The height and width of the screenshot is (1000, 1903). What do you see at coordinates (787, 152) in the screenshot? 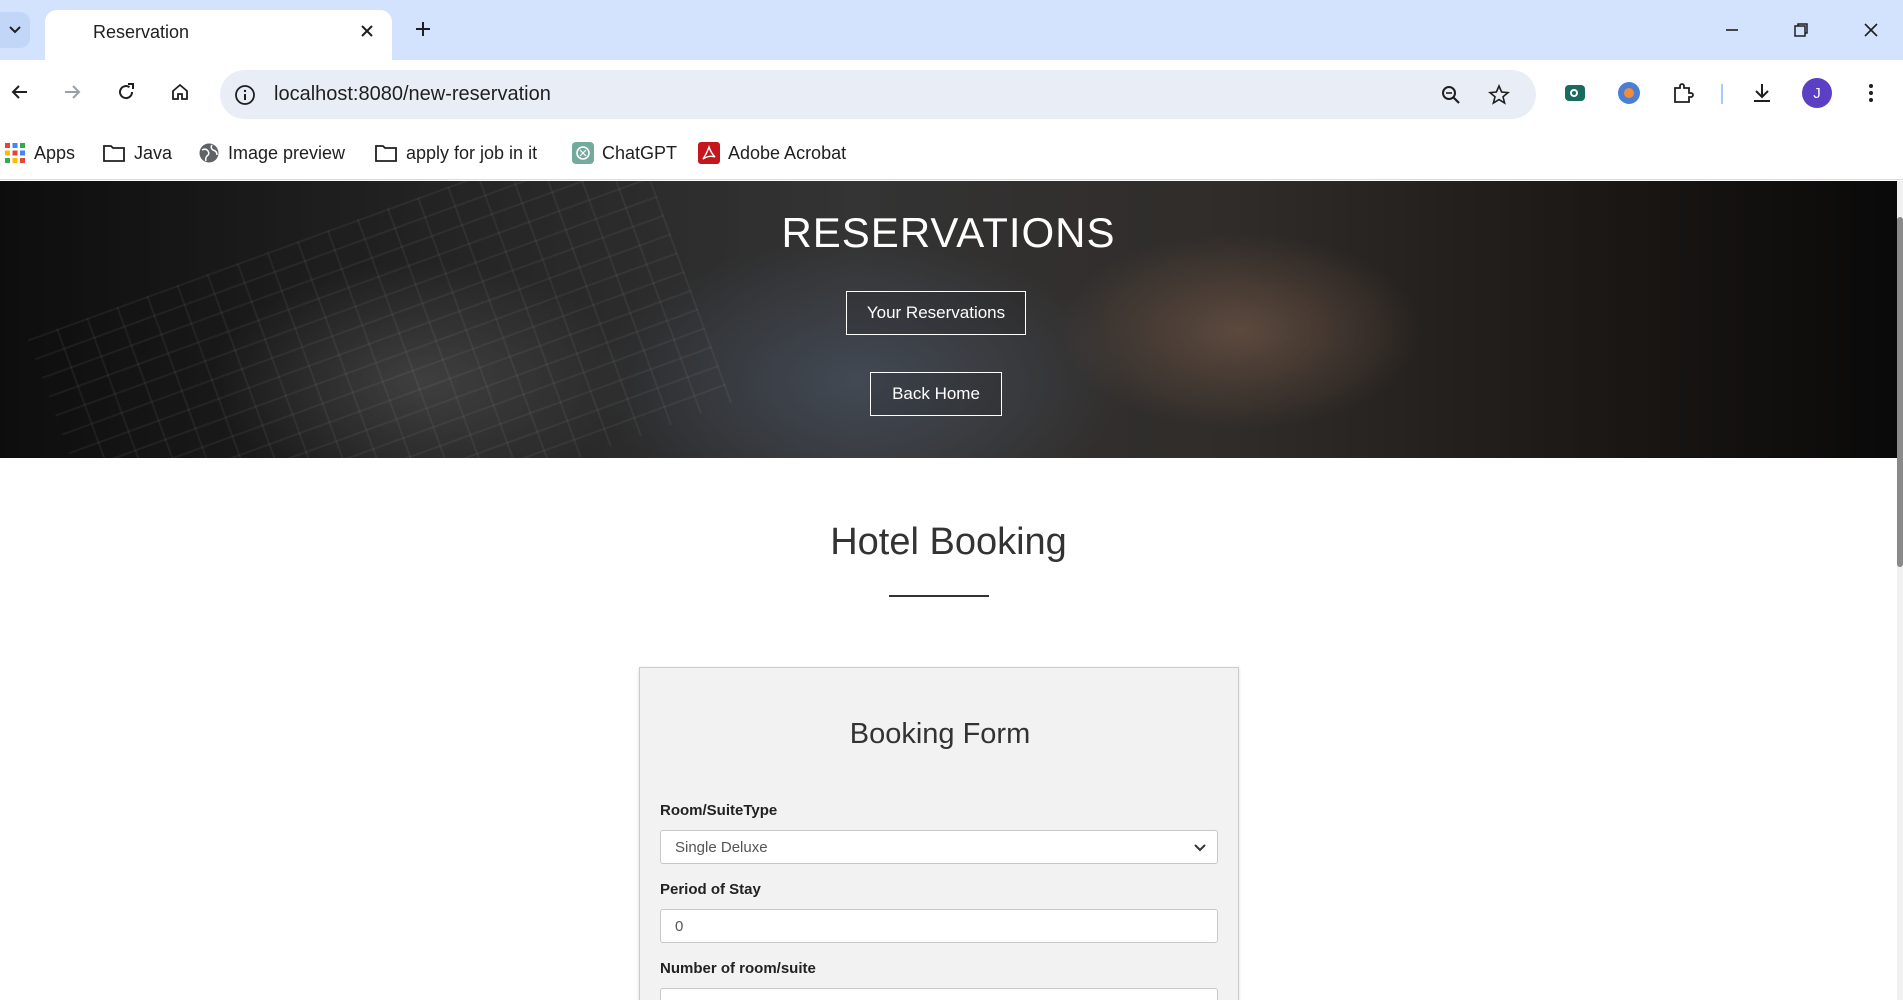
I see `bookmark-label: Adobe Acrobat` at bounding box center [787, 152].